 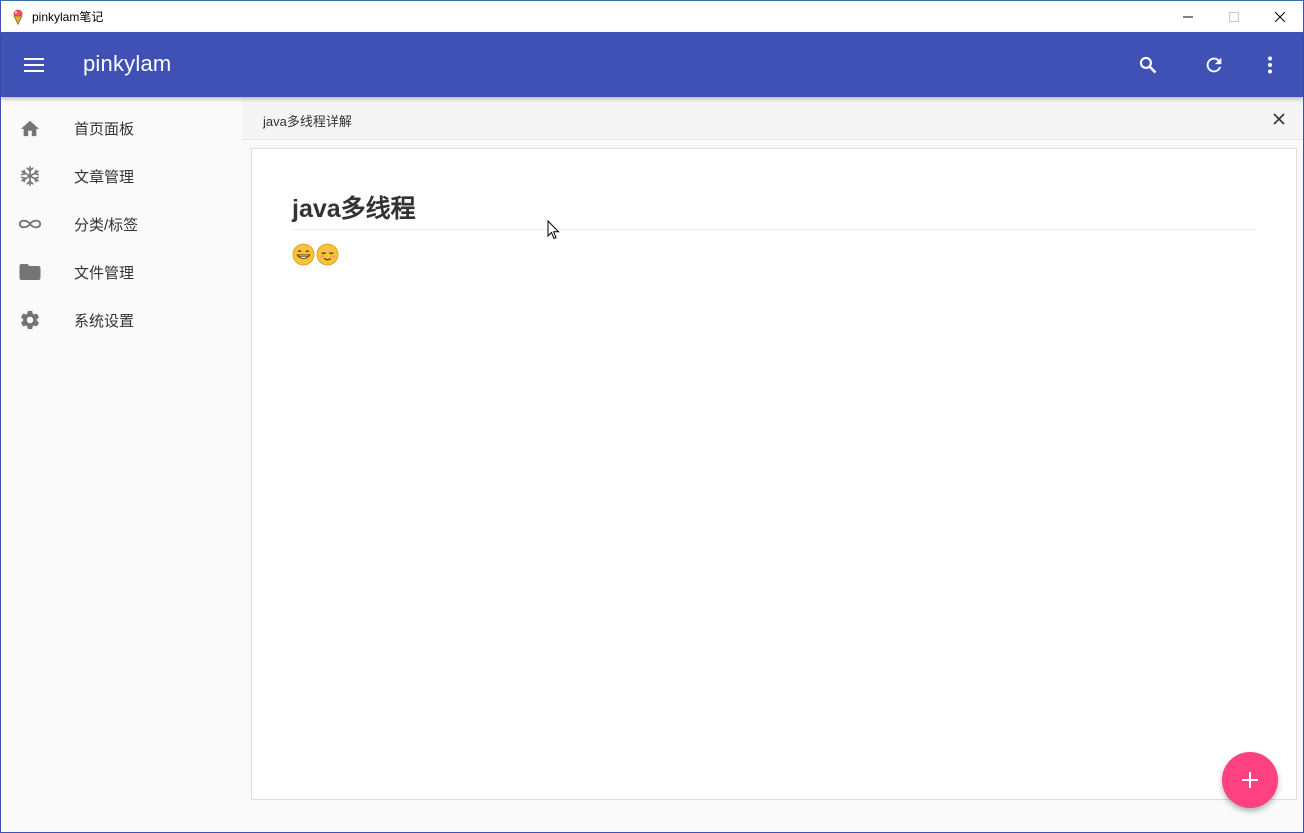 I want to click on more-options-button, so click(x=1270, y=65).